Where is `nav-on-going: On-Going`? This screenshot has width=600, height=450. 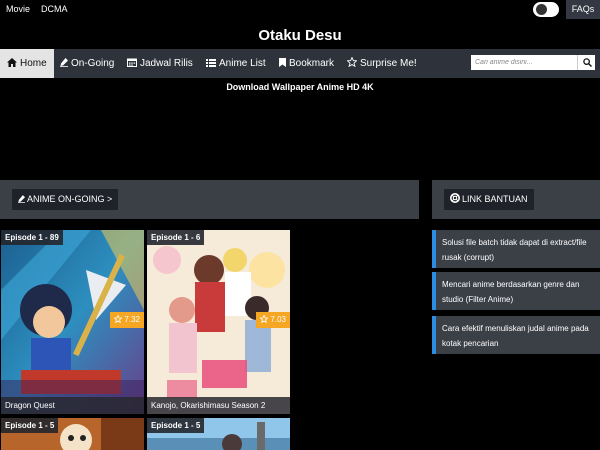
nav-on-going: On-Going is located at coordinates (87, 63).